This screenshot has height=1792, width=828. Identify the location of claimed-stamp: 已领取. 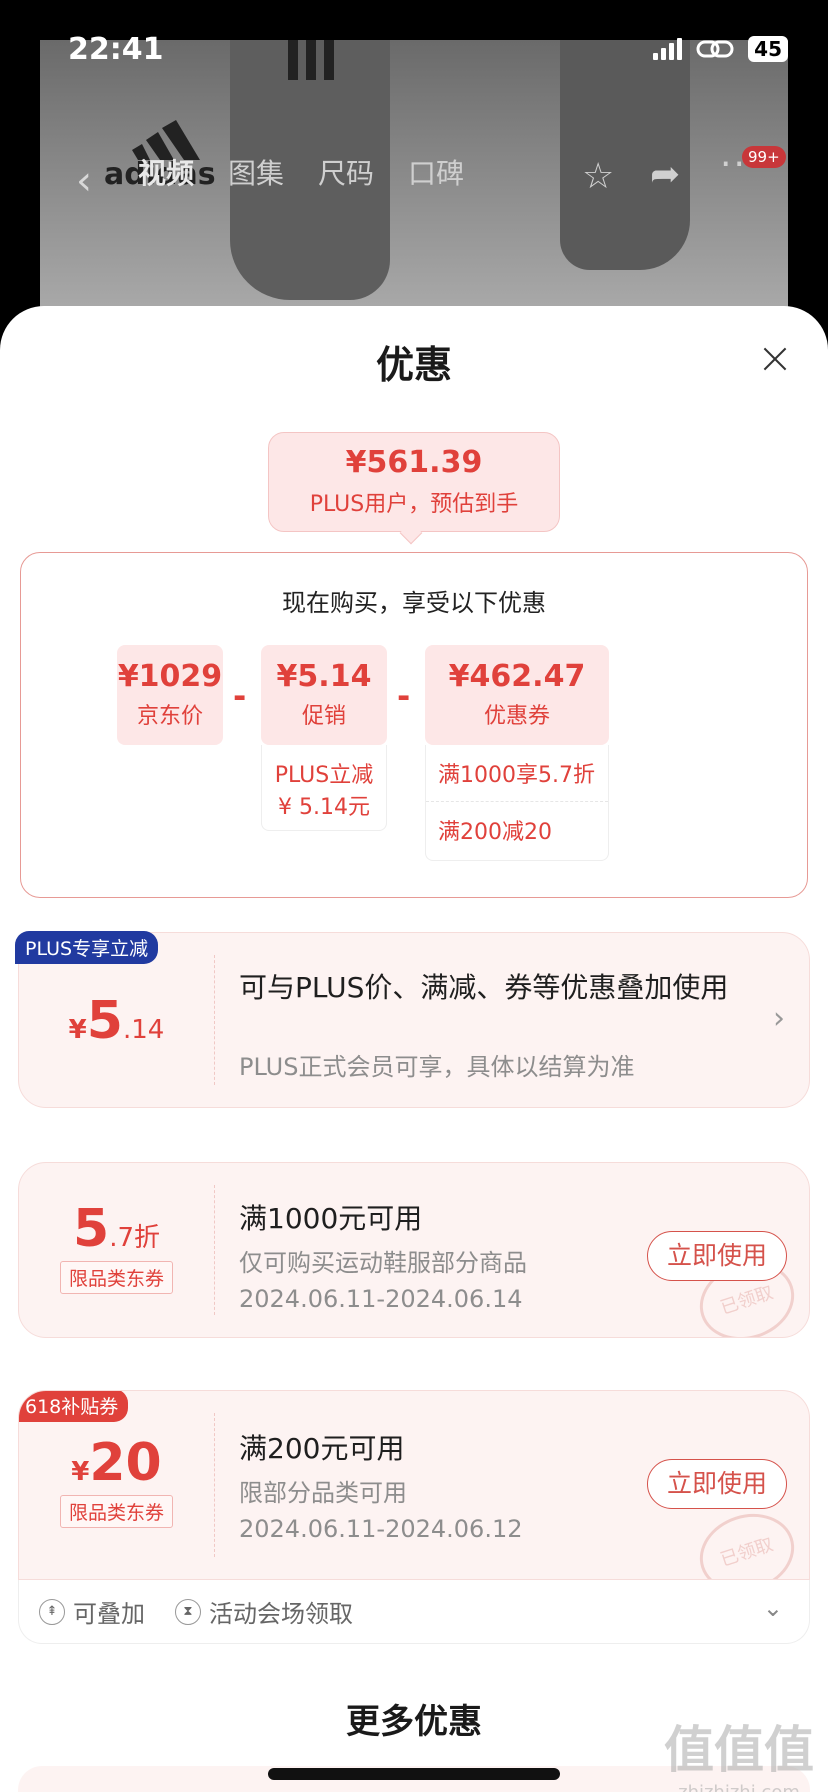
(747, 1540).